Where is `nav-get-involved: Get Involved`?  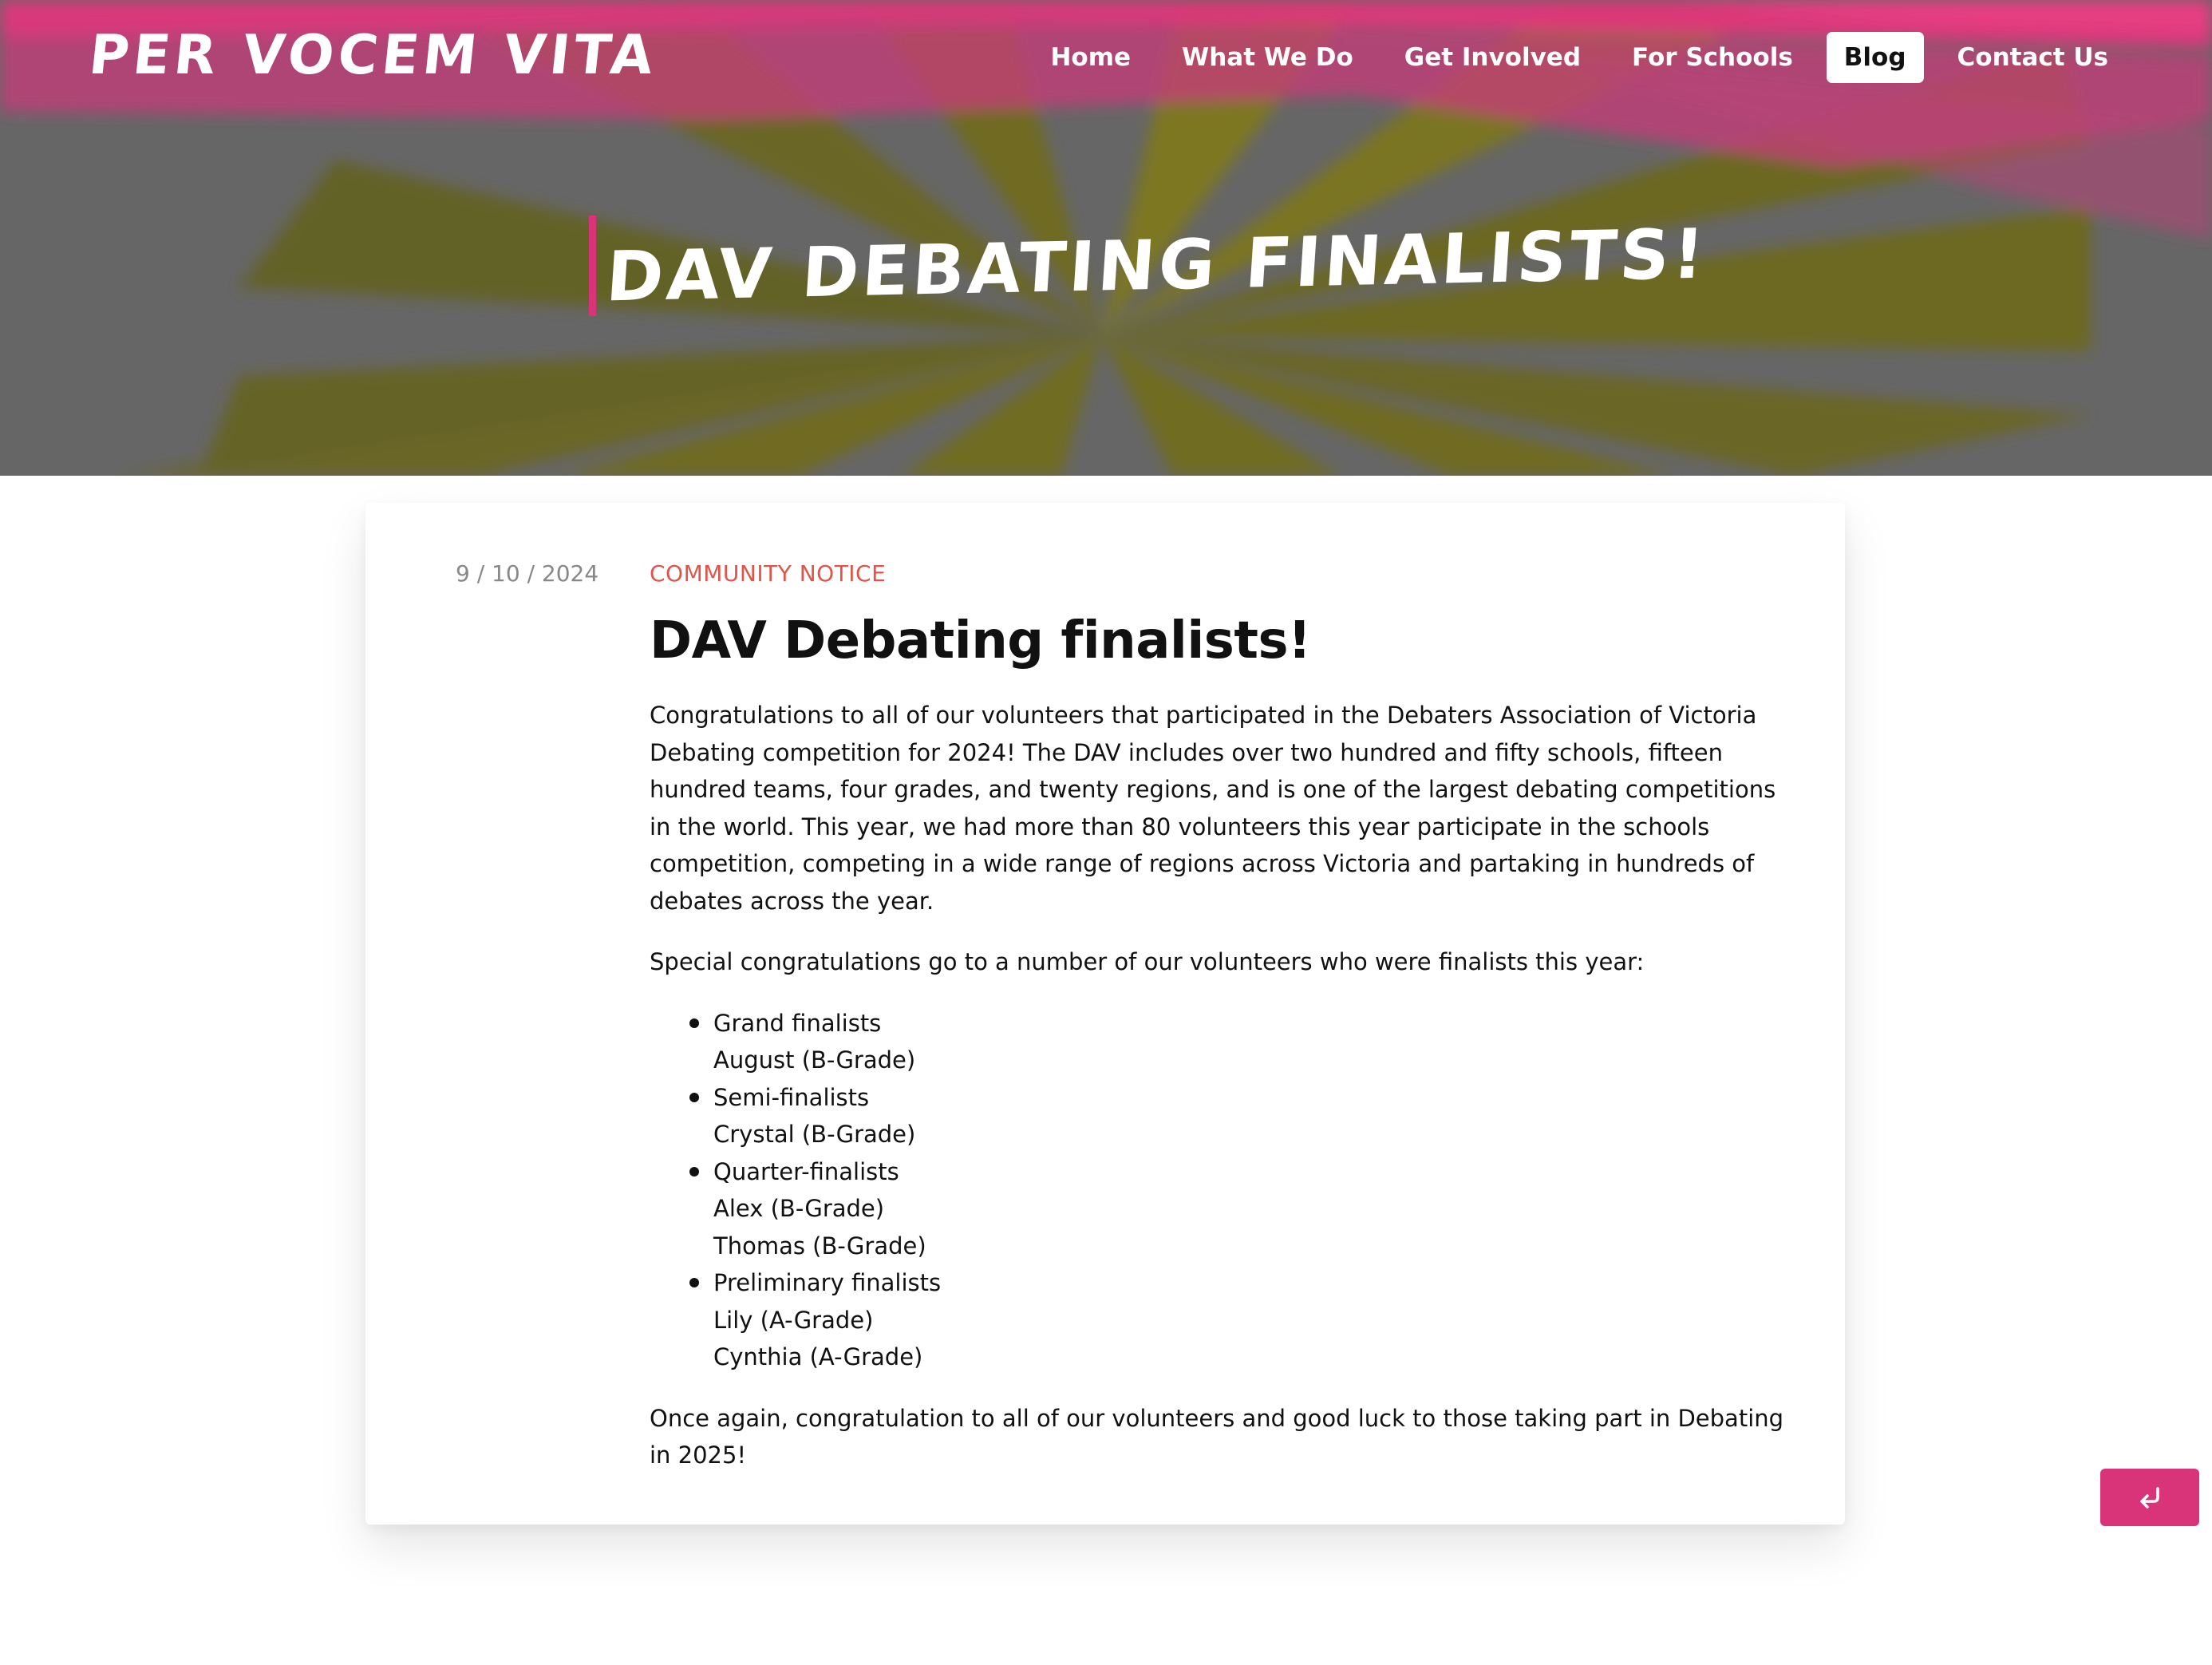 nav-get-involved: Get Involved is located at coordinates (1492, 57).